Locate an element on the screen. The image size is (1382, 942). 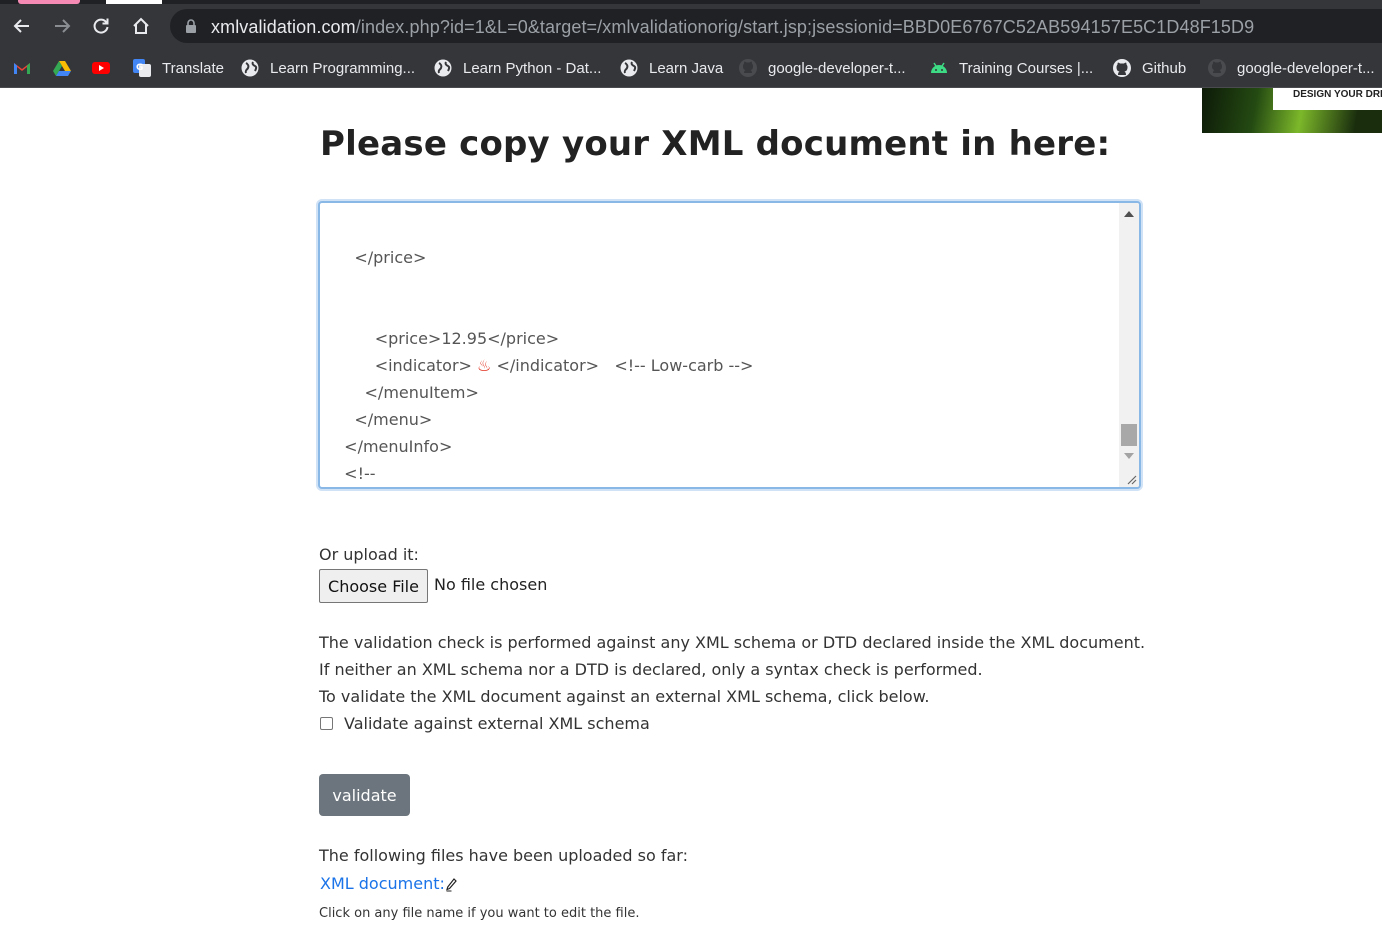
bookmark-label: Learn Java is located at coordinates (686, 68).